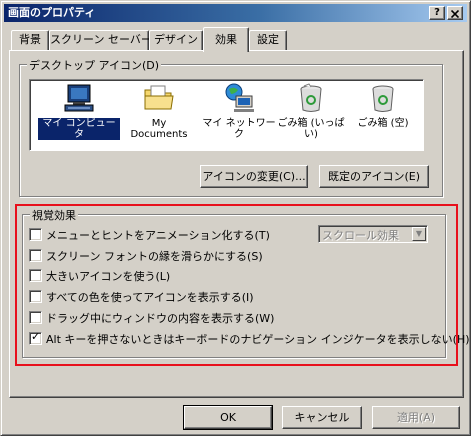 This screenshot has height=436, width=471. Describe the element at coordinates (226, 39) in the screenshot. I see `tab-effects: 効果` at that location.